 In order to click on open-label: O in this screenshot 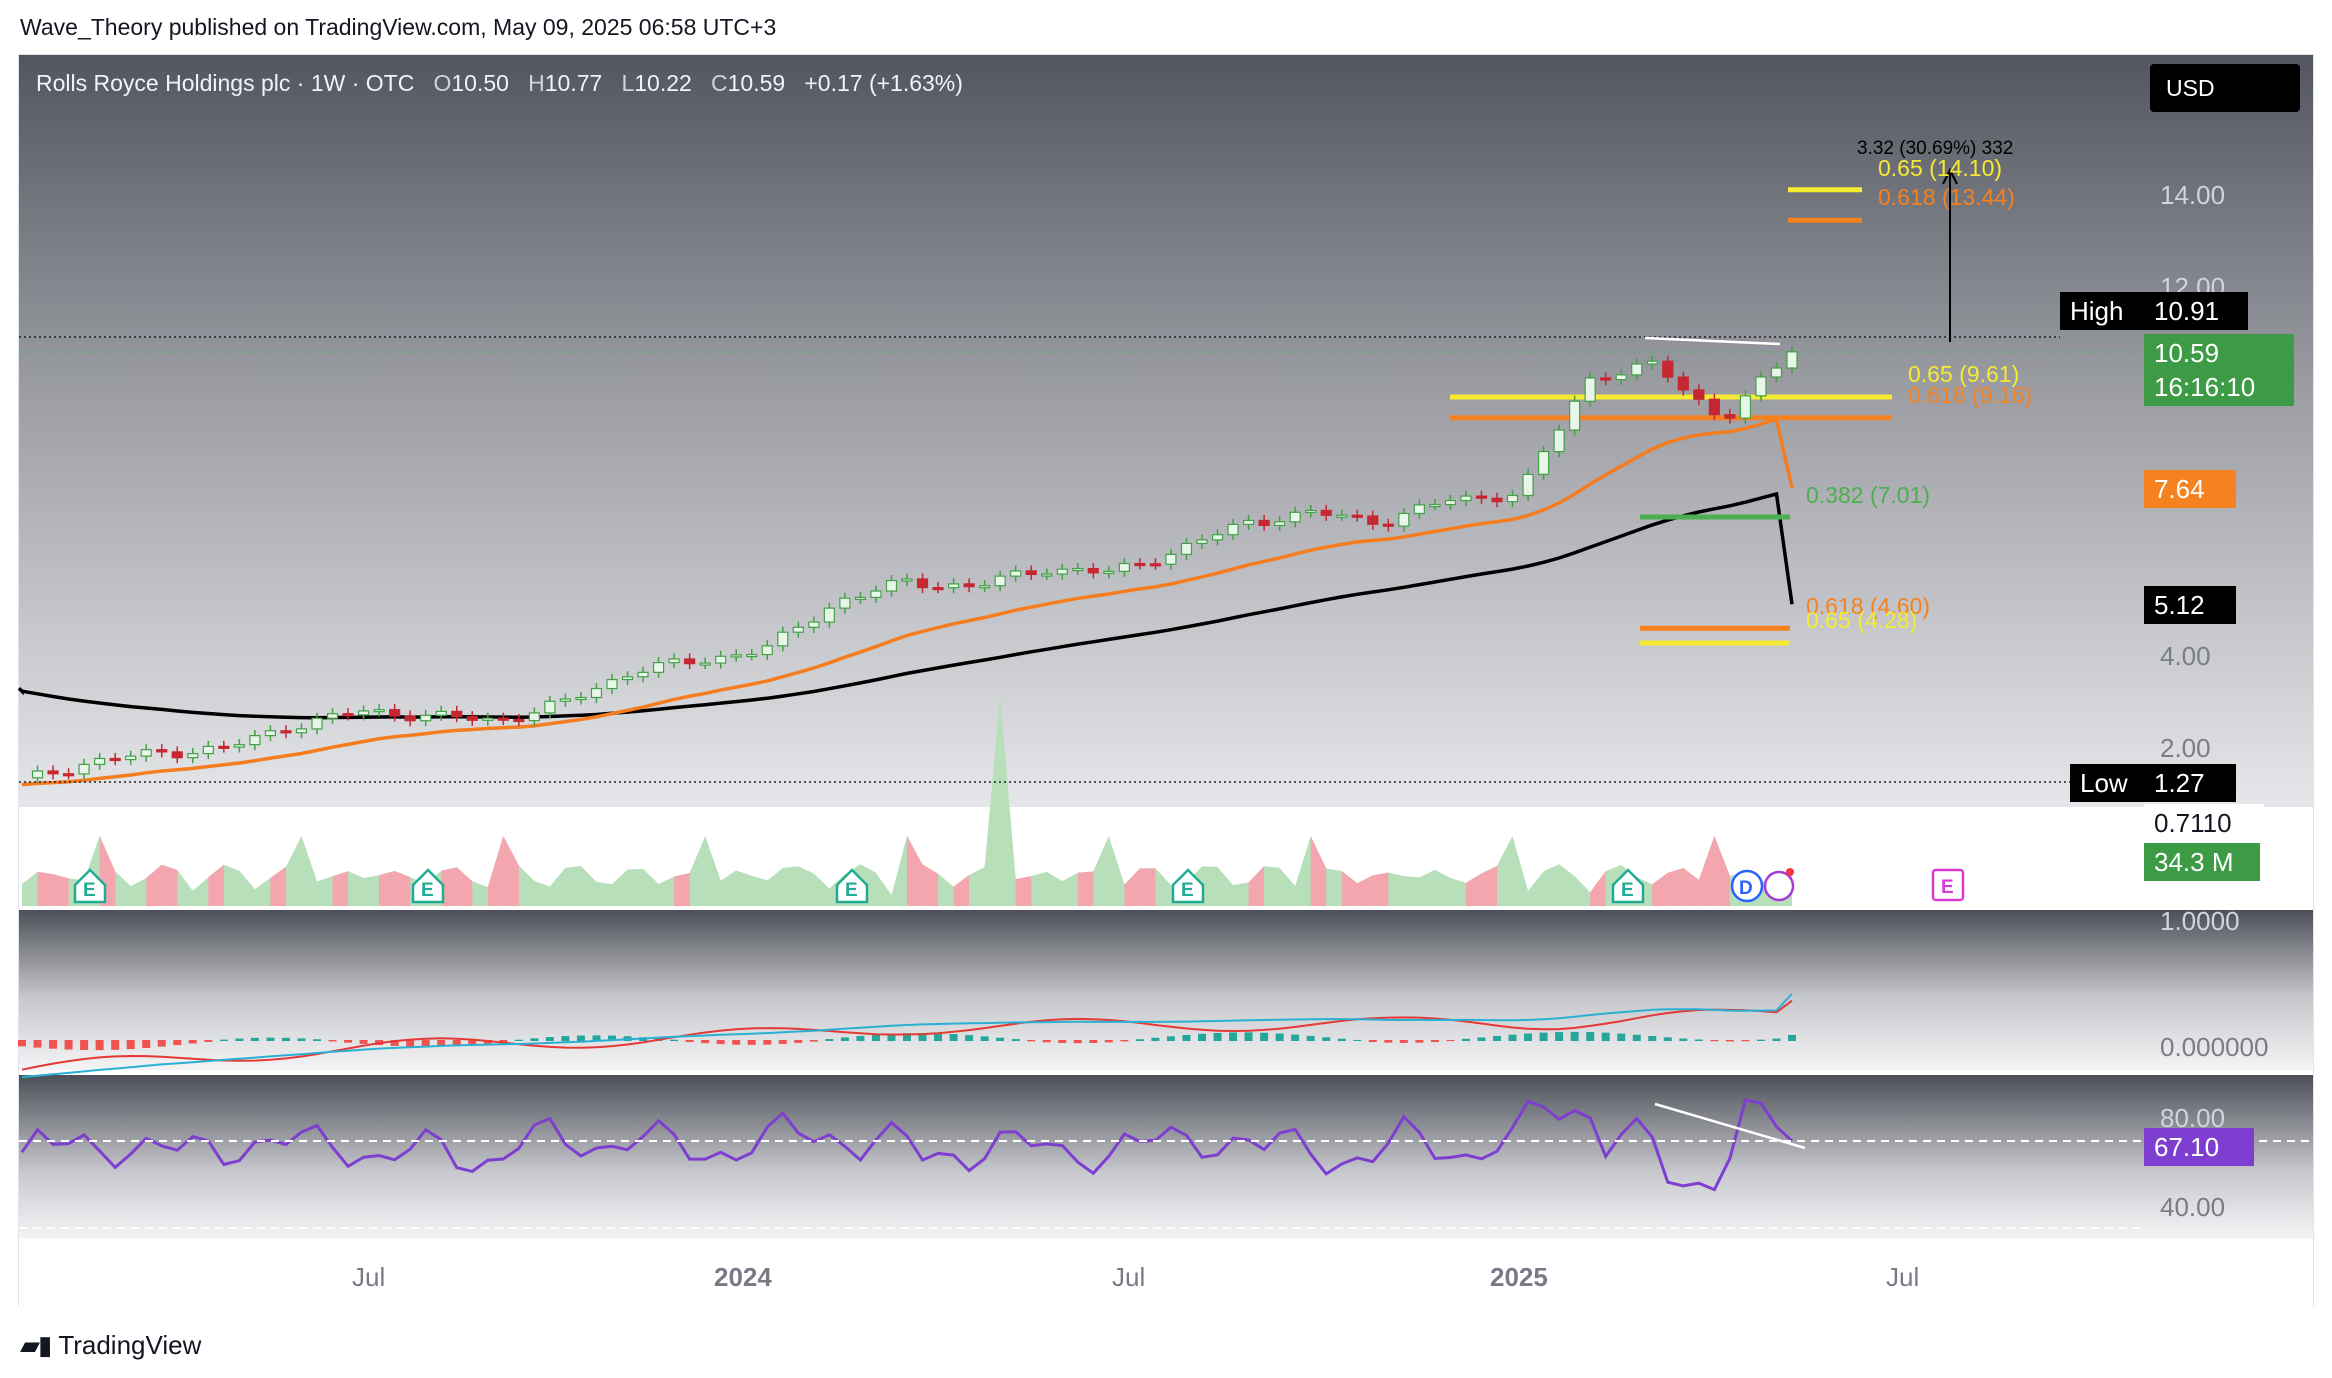, I will do `click(442, 83)`.